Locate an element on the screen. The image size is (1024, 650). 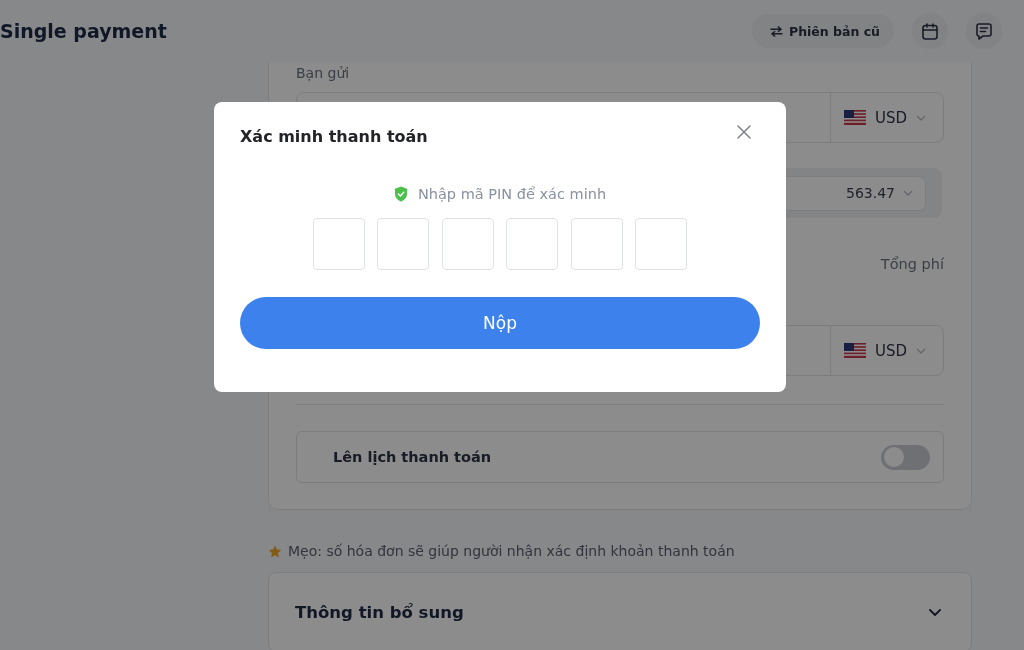
send-label: Bạn gửi is located at coordinates (323, 73).